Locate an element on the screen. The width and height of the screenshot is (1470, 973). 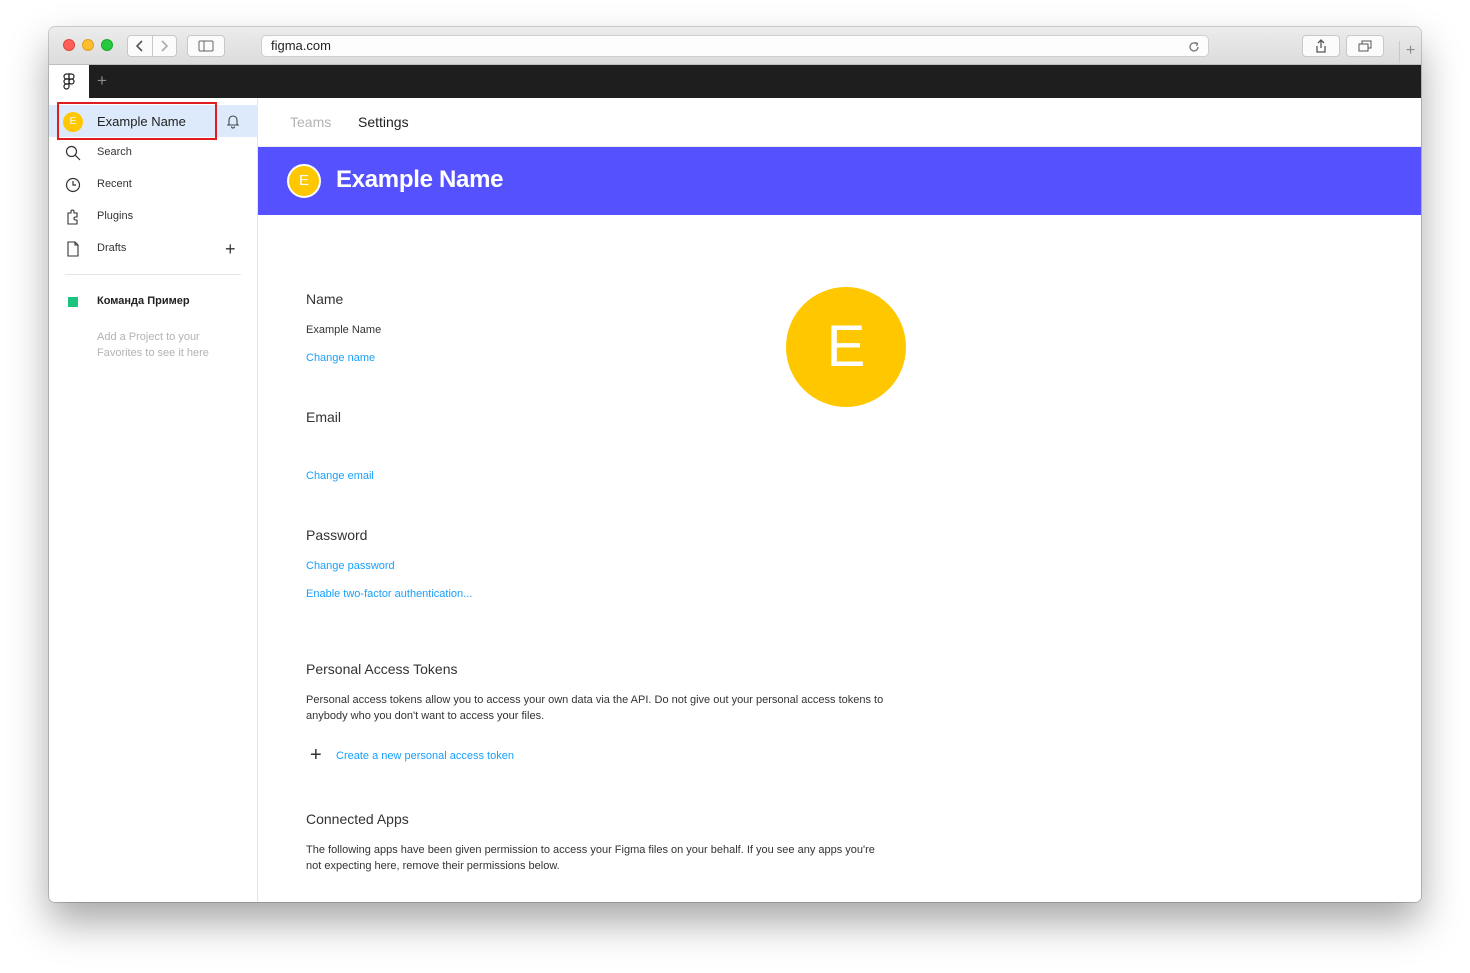
search-icon is located at coordinates (73, 153).